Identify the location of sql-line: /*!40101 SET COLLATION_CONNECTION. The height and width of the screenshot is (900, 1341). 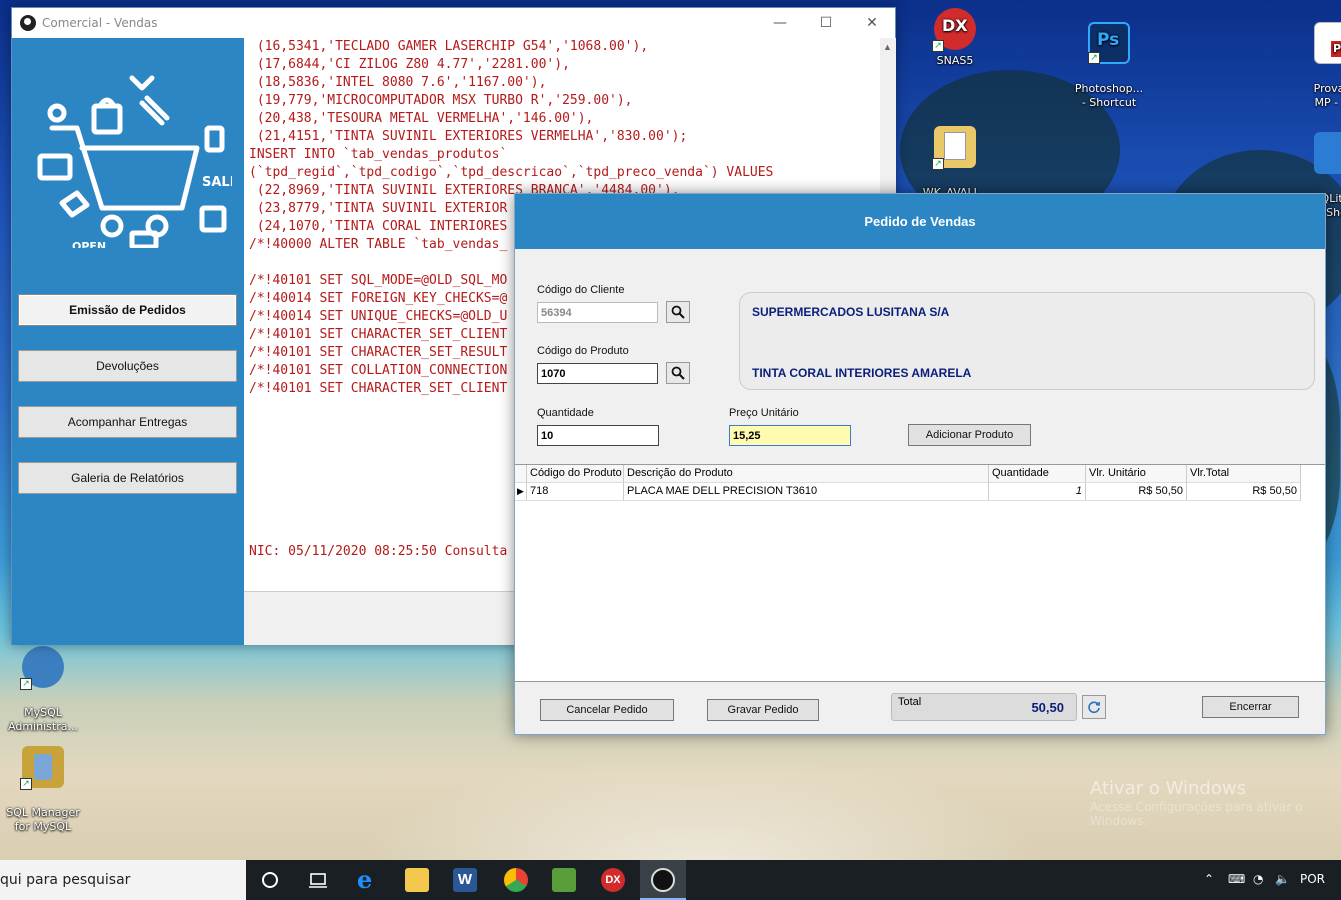
(378, 370).